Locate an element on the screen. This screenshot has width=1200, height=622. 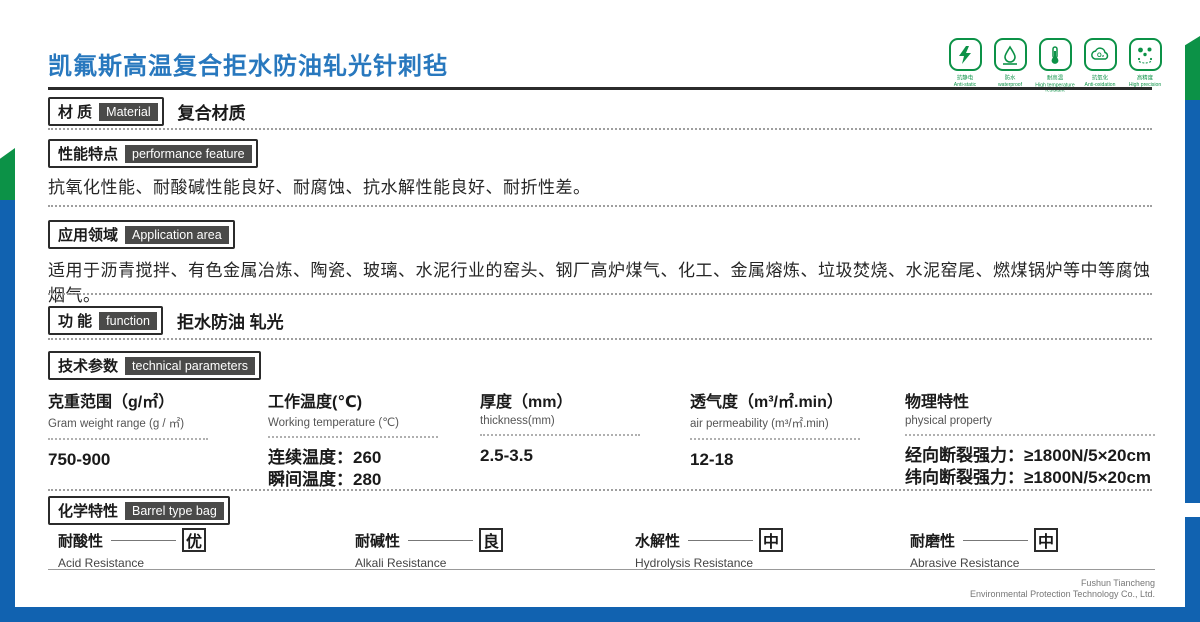
feature-anti-oxidation: O₂ 抗氧化 Anti-oxidation is located at coordinates (1100, 66).